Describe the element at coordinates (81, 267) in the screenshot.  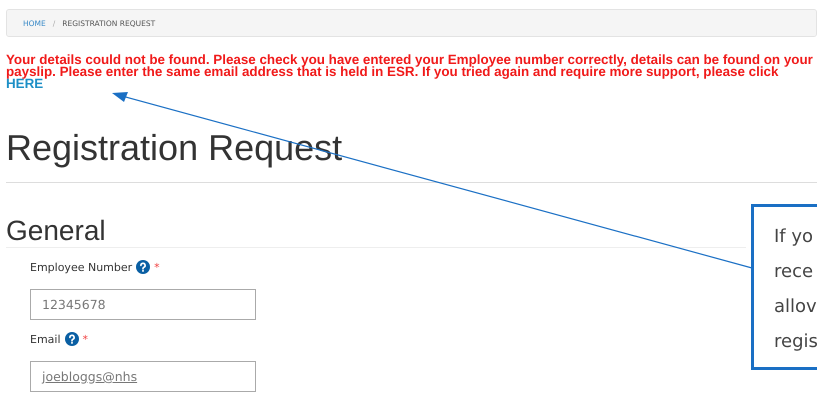
I see `field-label: Employee Number` at that location.